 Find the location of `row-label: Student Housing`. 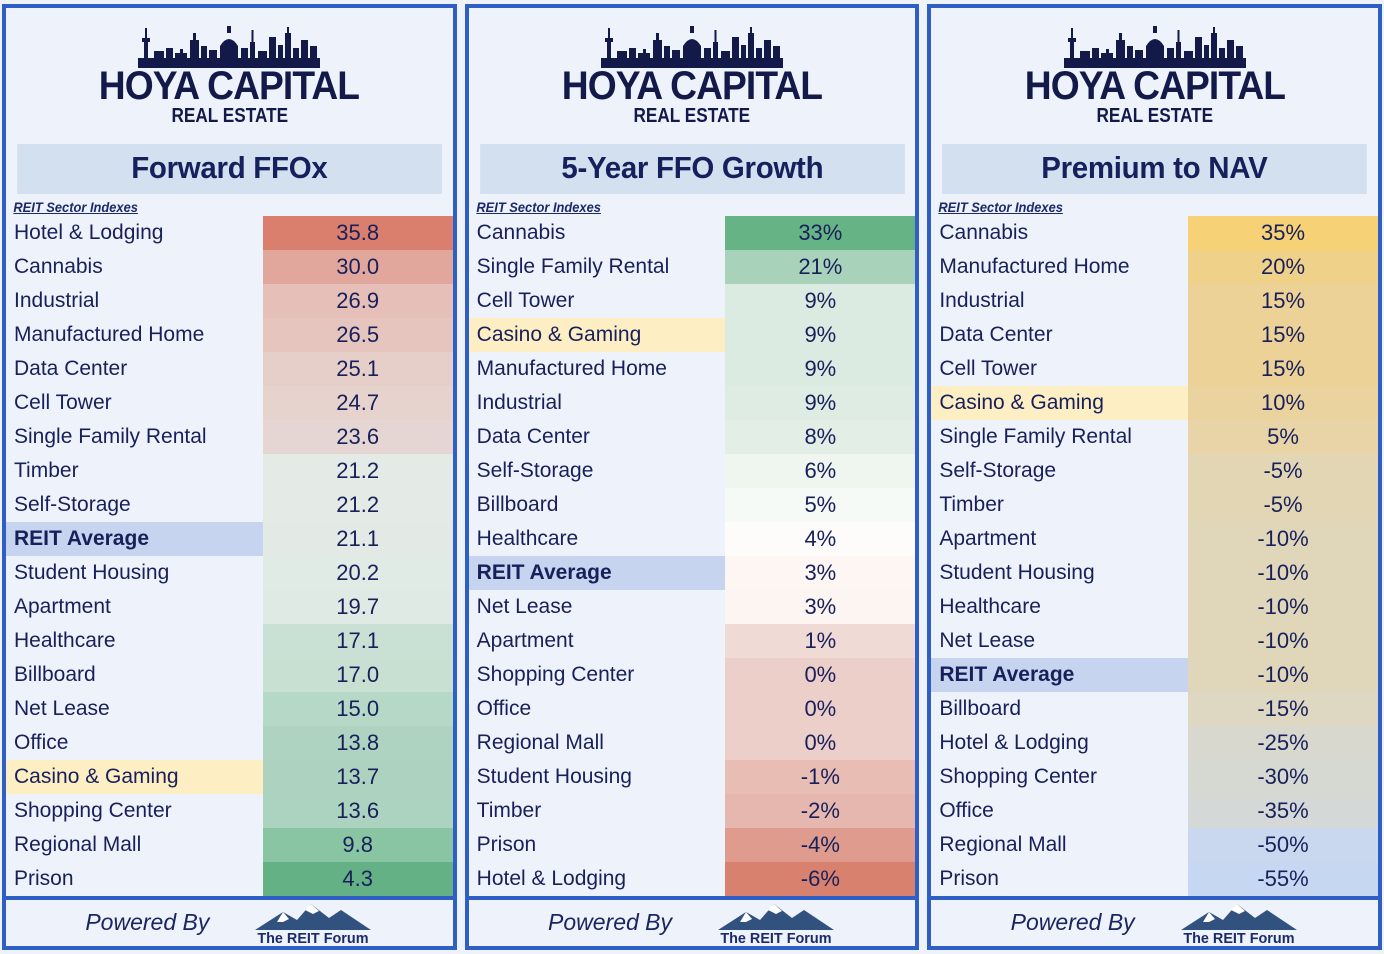

row-label: Student Housing is located at coordinates (134, 572).